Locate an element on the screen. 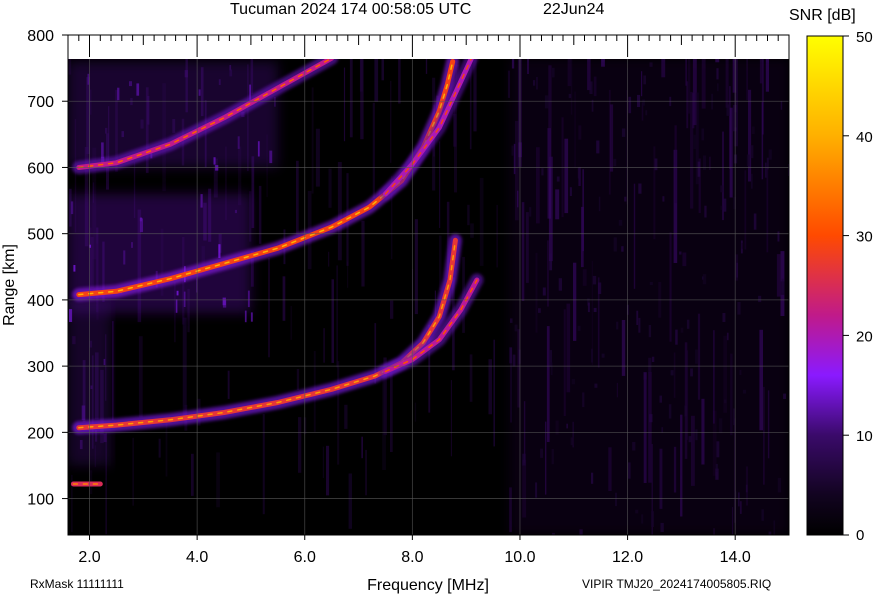 The height and width of the screenshot is (595, 874). x-tick-label: 10.0 is located at coordinates (519, 557).